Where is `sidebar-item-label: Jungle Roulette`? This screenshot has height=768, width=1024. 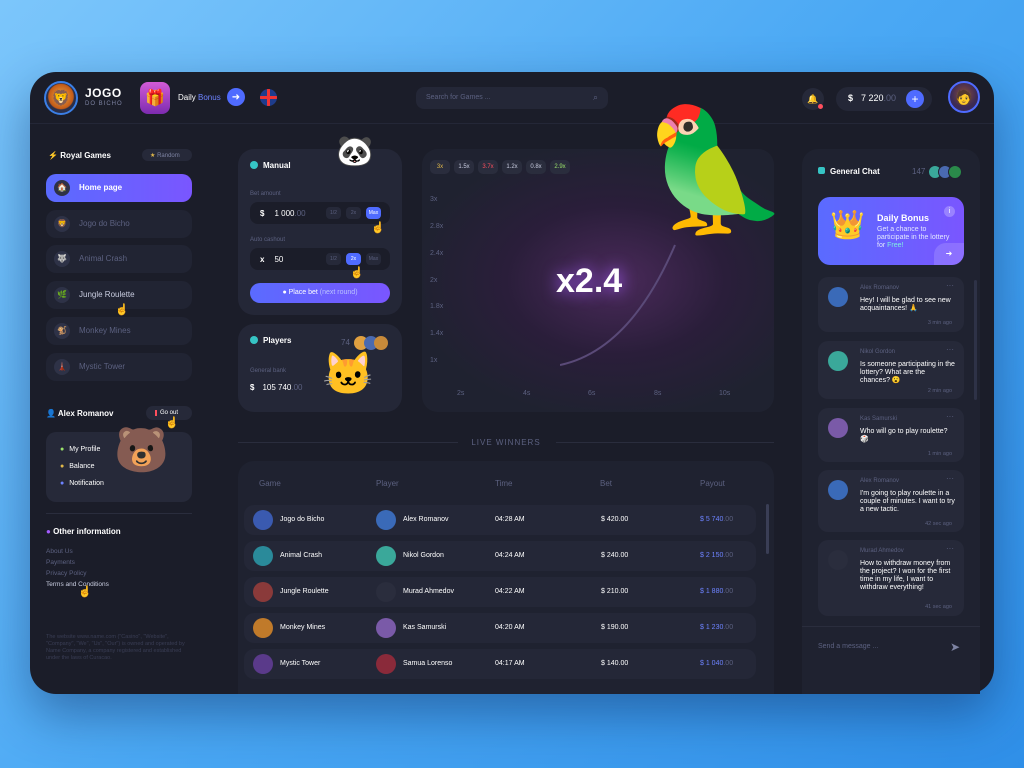 sidebar-item-label: Jungle Roulette is located at coordinates (107, 294).